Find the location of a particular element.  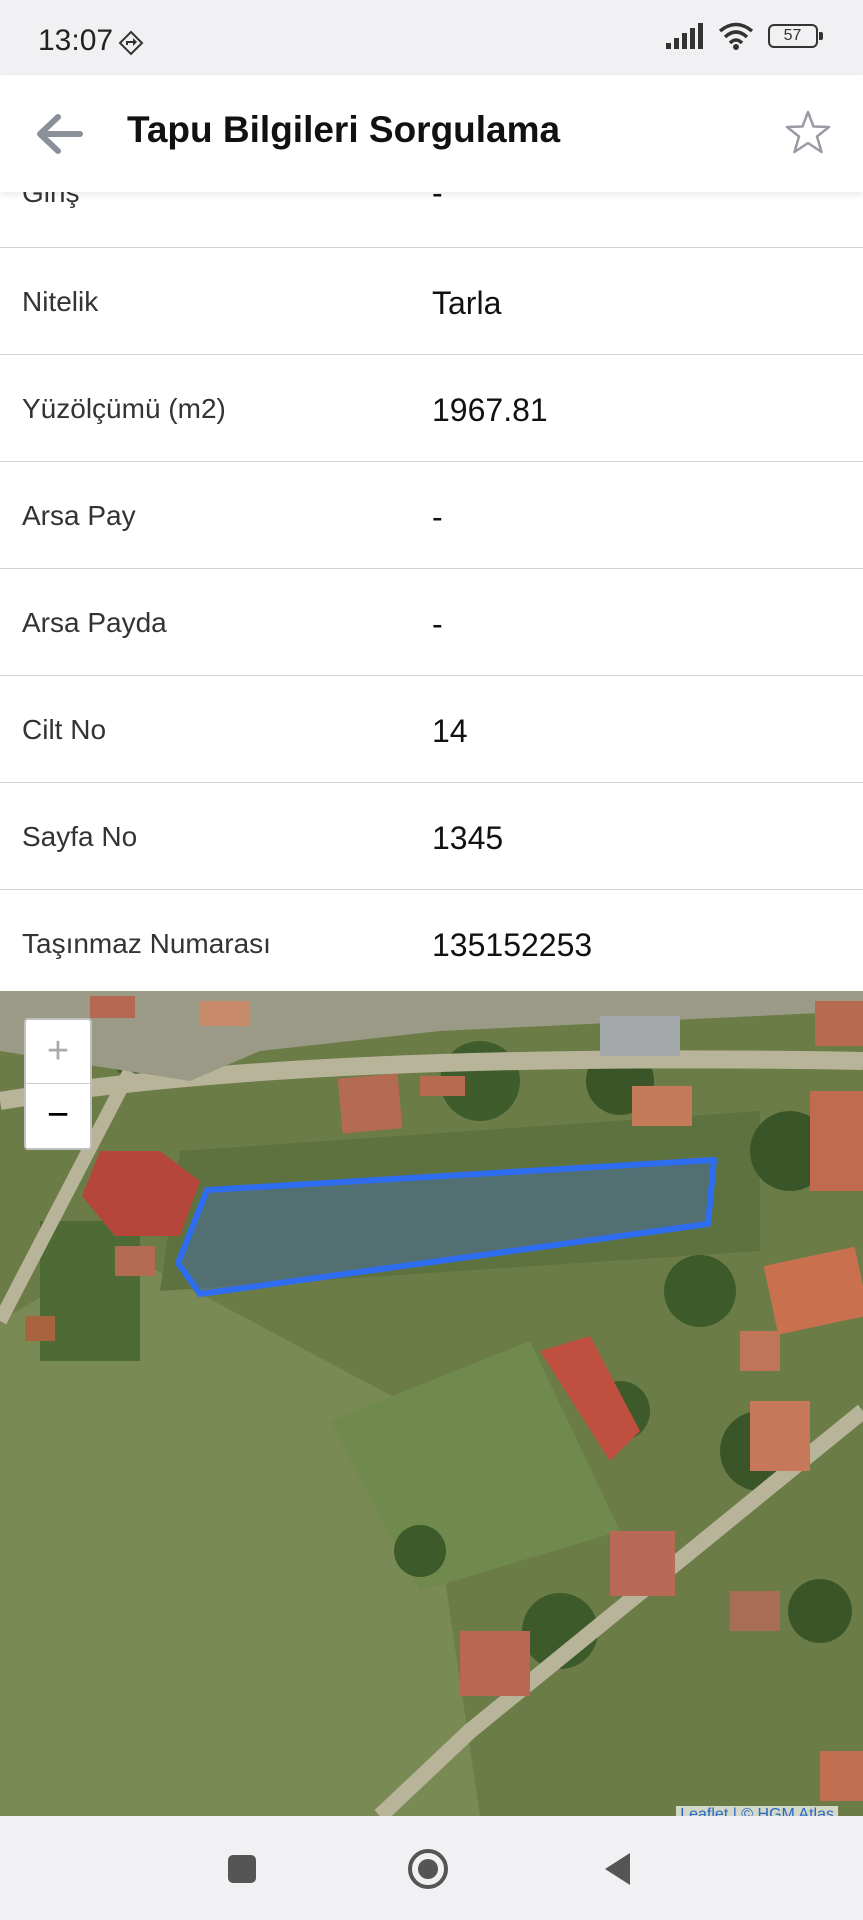

row-label: Yüzölçümü (m2) is located at coordinates (124, 408).